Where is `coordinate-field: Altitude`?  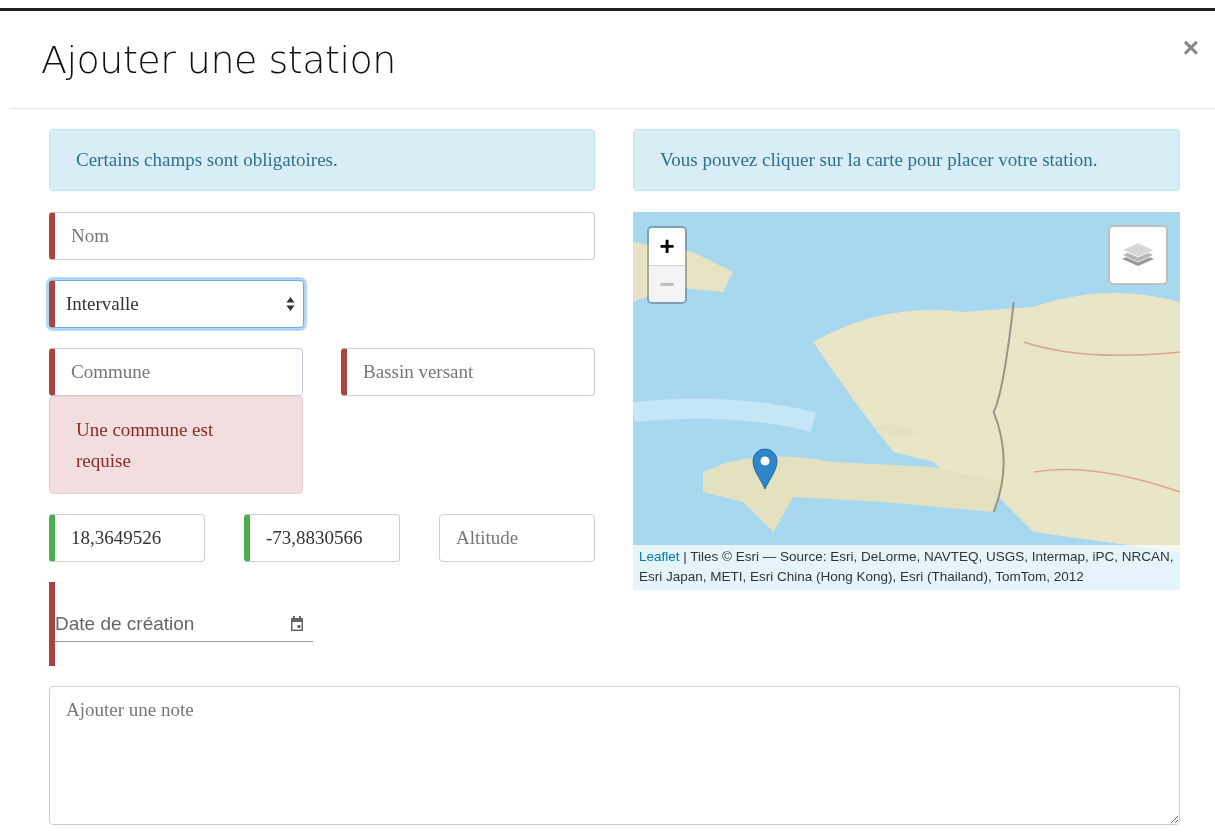
coordinate-field: Altitude is located at coordinates (517, 538).